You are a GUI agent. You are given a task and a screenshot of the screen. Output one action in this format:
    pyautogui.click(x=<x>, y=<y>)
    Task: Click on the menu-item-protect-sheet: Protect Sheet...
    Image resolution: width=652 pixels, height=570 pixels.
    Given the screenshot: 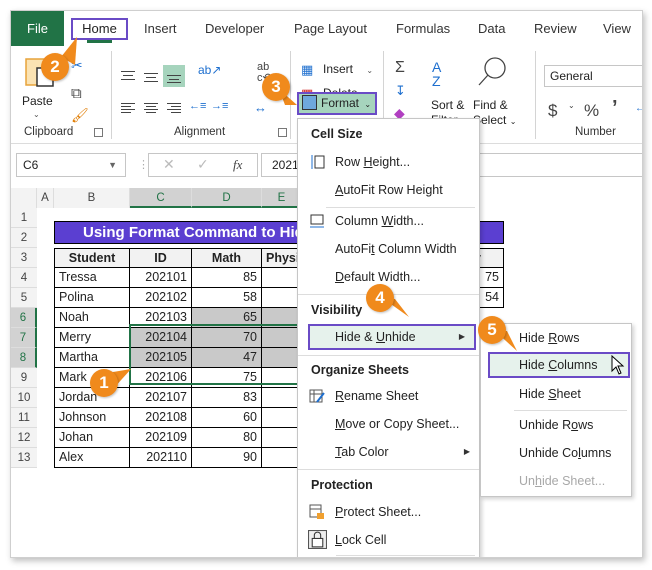 What is the action you would take?
    pyautogui.click(x=388, y=512)
    